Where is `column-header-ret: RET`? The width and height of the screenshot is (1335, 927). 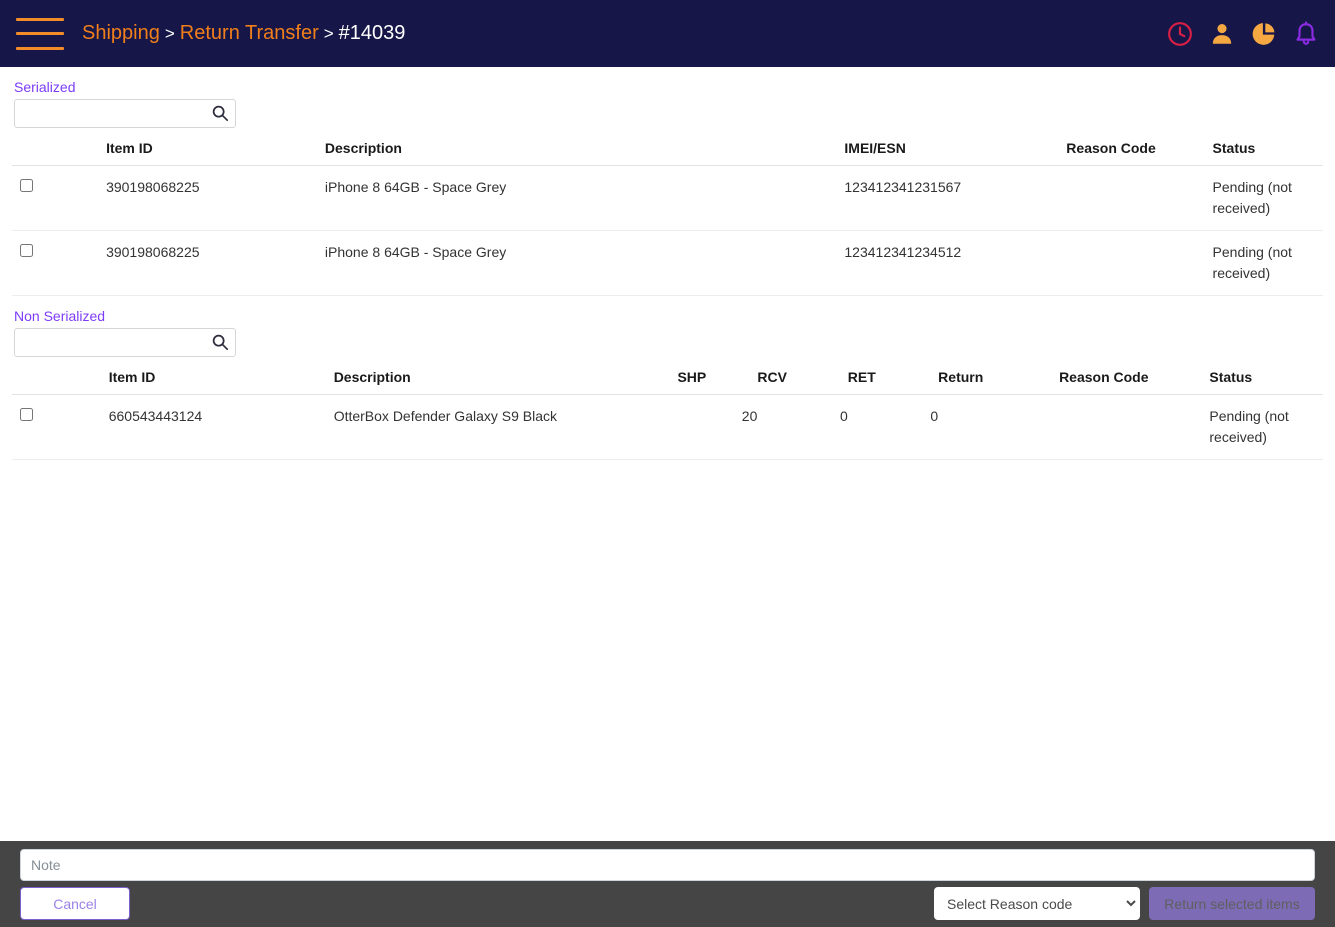 column-header-ret: RET is located at coordinates (893, 382).